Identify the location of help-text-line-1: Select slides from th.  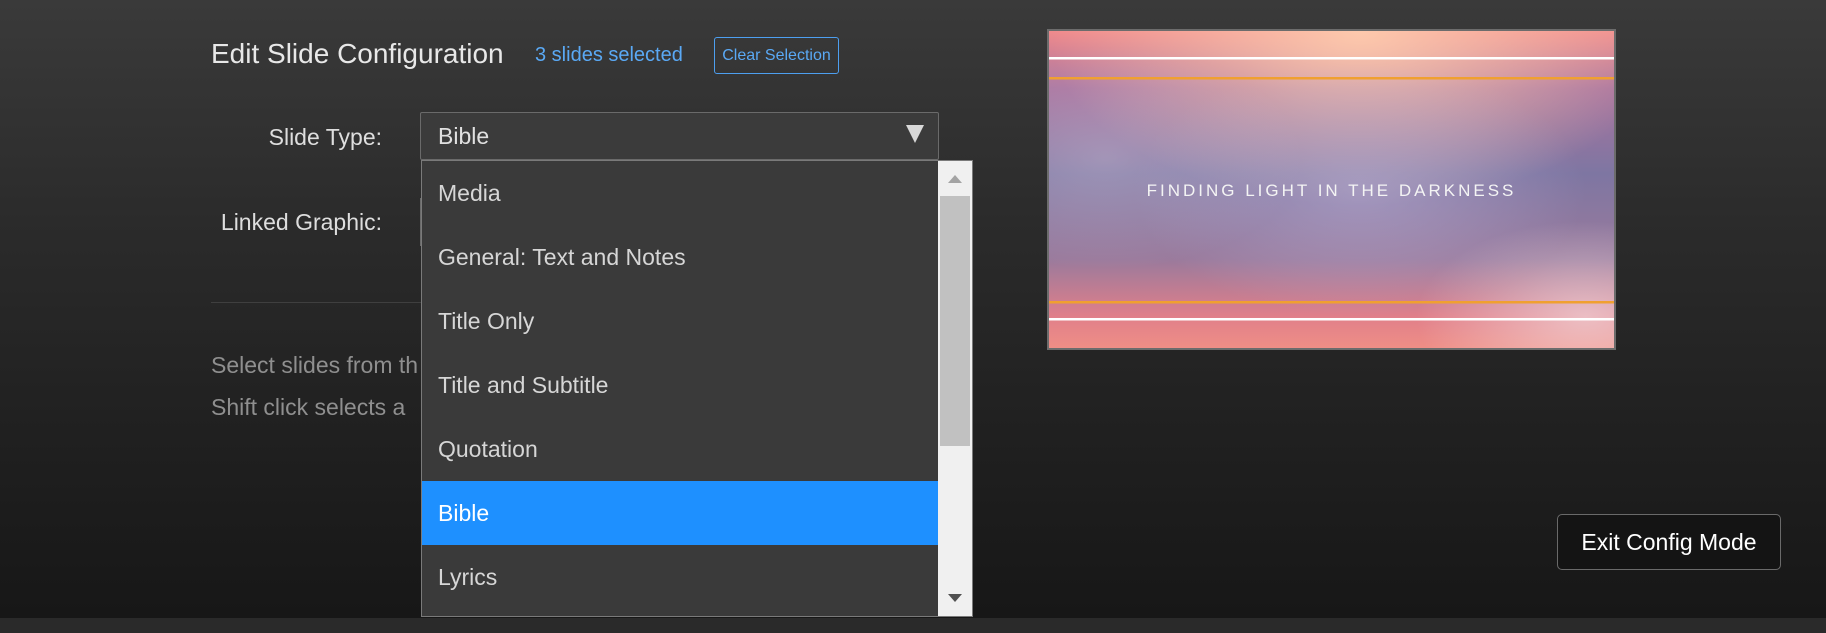
(315, 365).